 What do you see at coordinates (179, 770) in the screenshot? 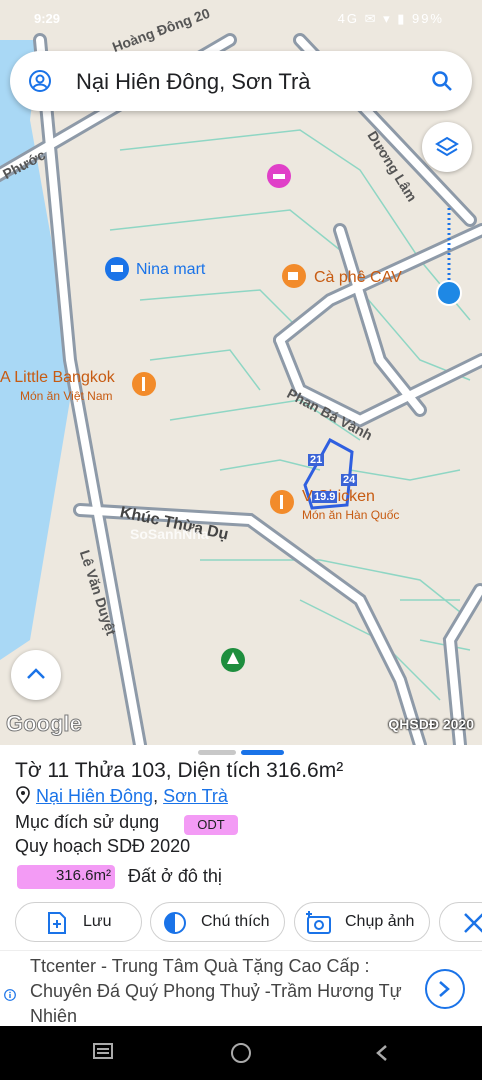
I see `parcel-title: Tờ 11 Thửa 103, Diện tích 316.6m²` at bounding box center [179, 770].